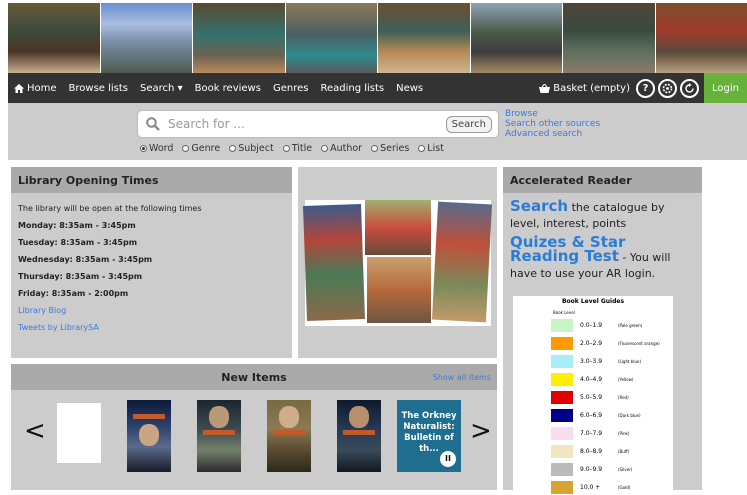 The image size is (747, 495). What do you see at coordinates (341, 148) in the screenshot?
I see `radio-author: Author` at bounding box center [341, 148].